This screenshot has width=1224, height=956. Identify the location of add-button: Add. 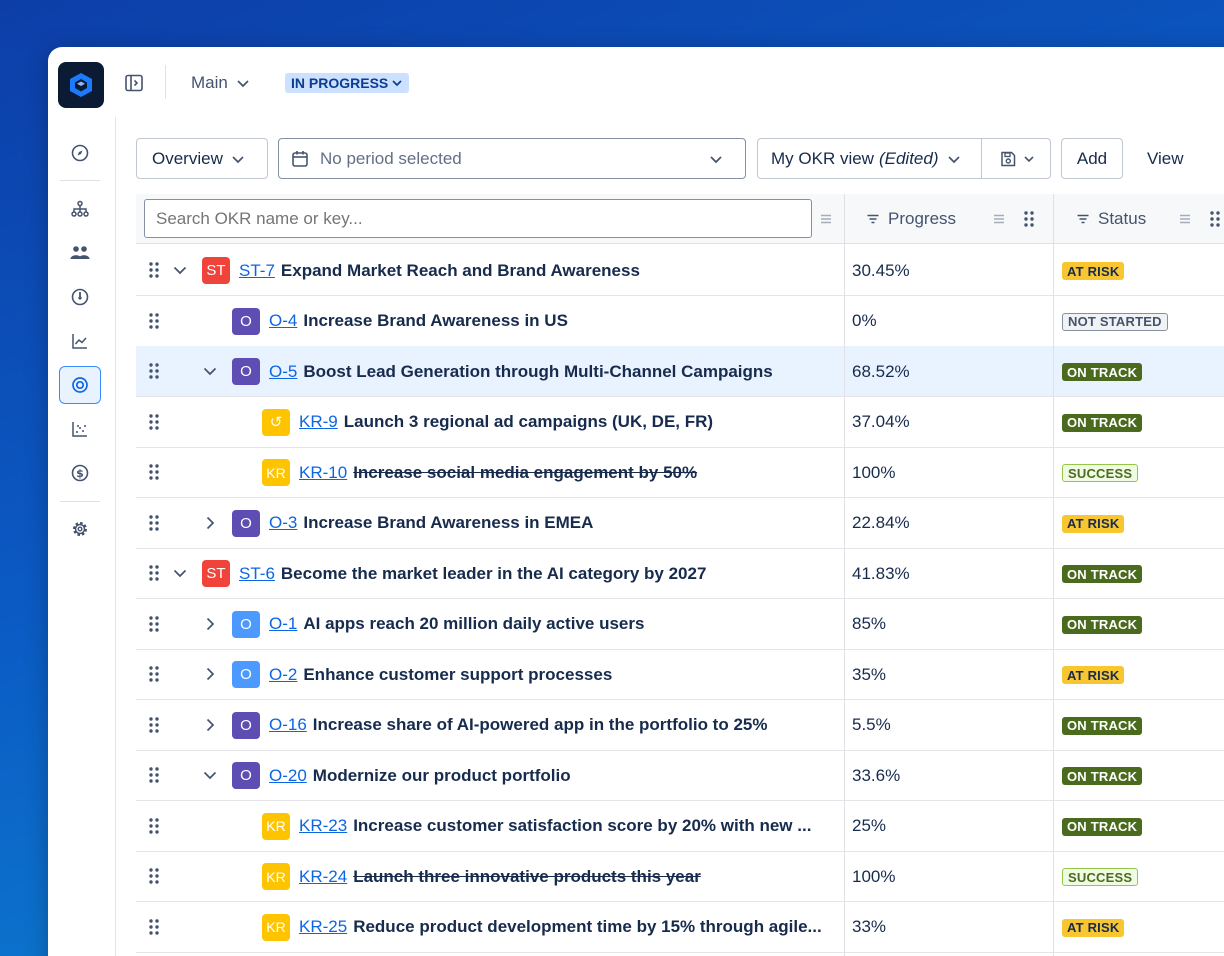
(1092, 158).